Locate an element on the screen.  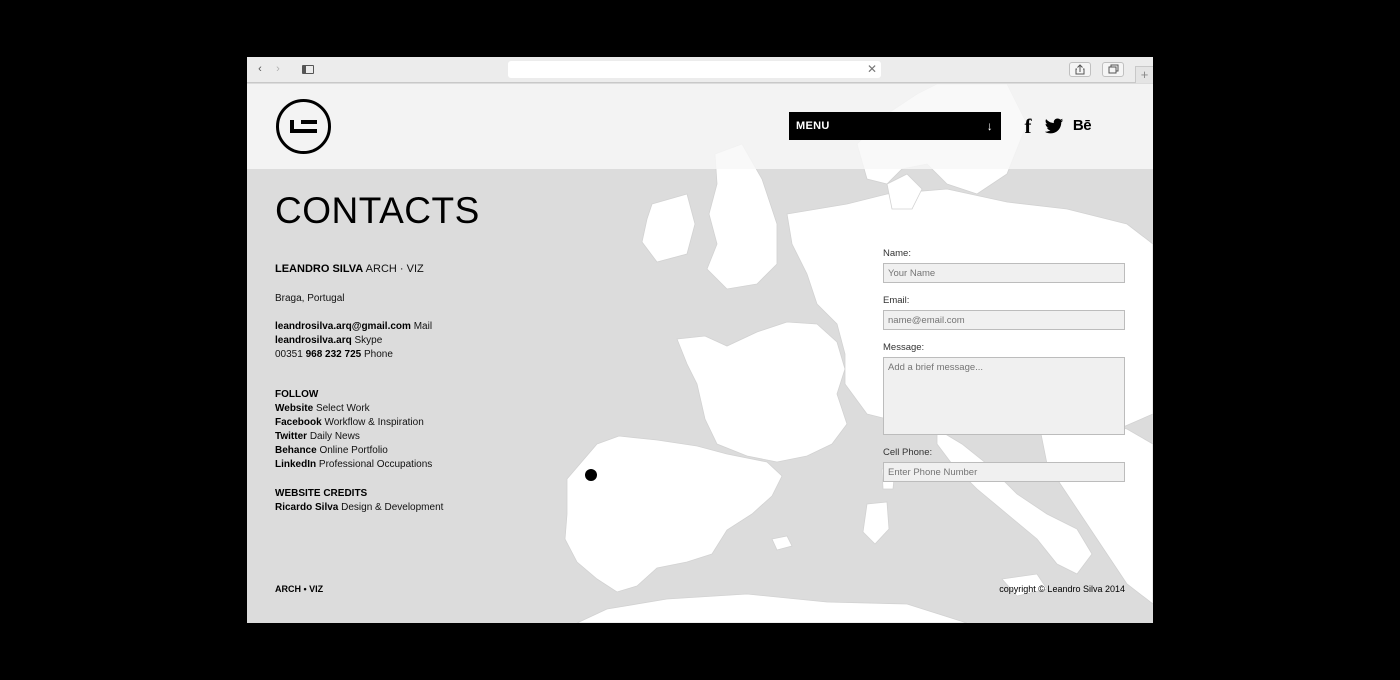
follow-desc: Workflow & Inspiration is located at coordinates (374, 422).